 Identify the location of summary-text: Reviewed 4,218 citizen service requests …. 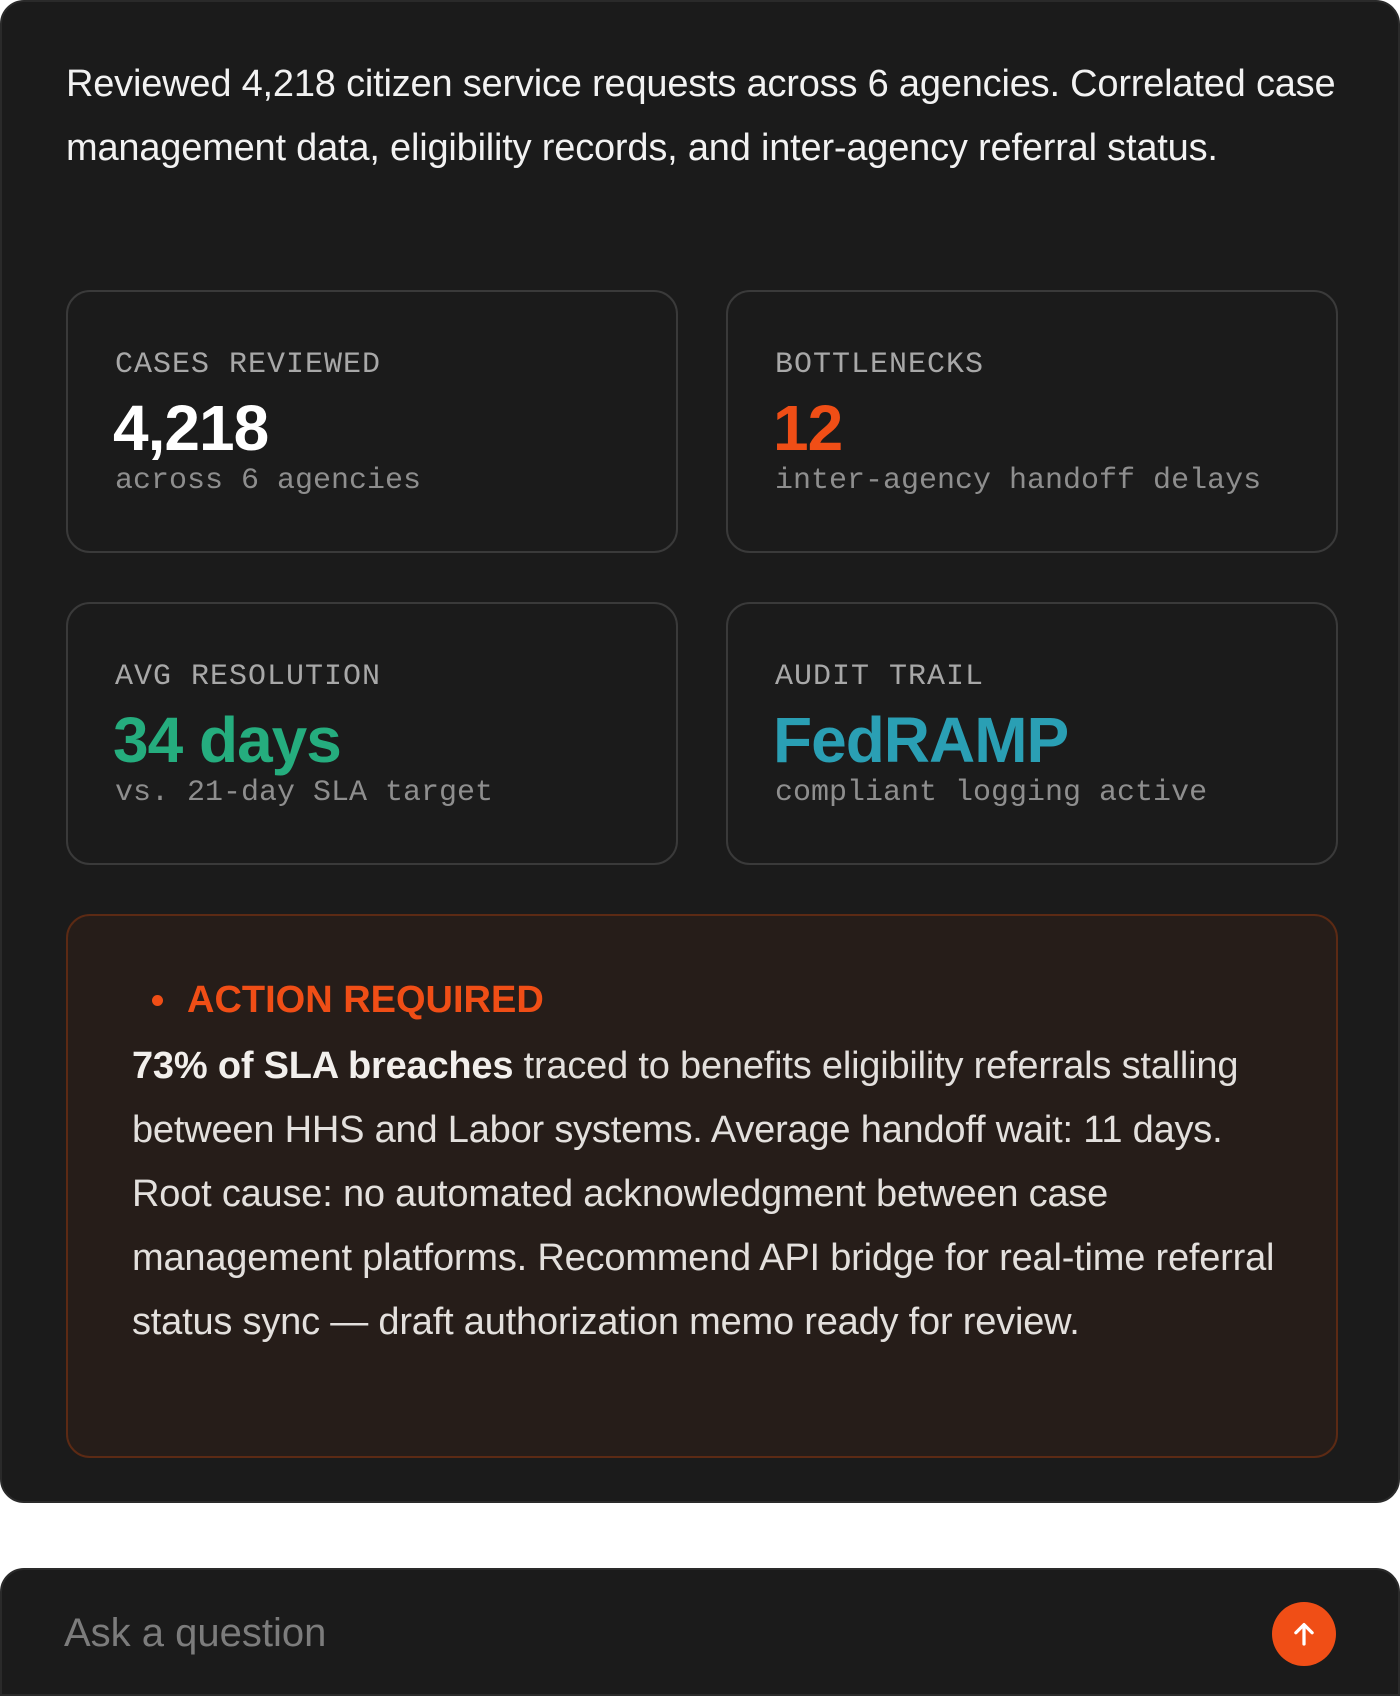
(701, 116).